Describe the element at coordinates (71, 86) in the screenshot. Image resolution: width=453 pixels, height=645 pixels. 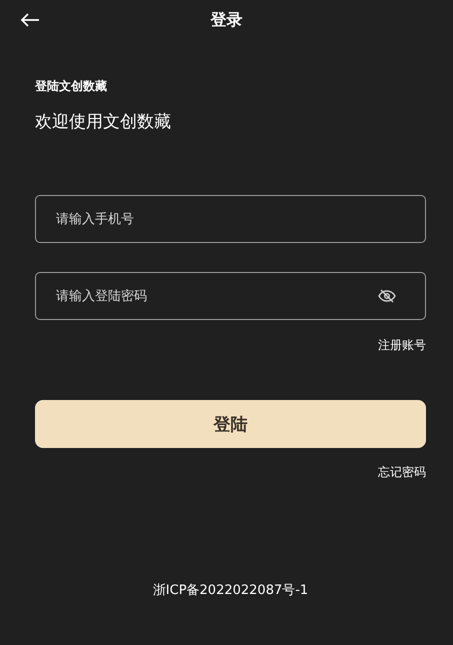
I see `subtitle: 登陆文创数藏` at that location.